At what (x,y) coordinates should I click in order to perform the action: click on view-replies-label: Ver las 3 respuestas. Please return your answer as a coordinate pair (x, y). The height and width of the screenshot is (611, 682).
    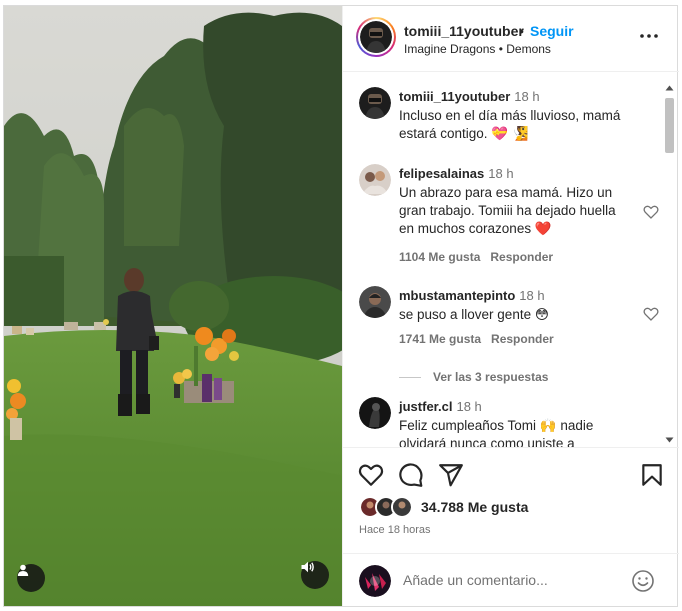
    Looking at the image, I should click on (491, 377).